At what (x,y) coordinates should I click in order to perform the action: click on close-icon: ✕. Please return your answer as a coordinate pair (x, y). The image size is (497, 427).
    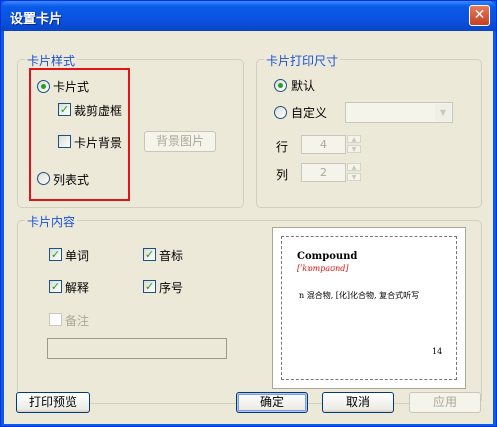
    Looking at the image, I should click on (479, 15).